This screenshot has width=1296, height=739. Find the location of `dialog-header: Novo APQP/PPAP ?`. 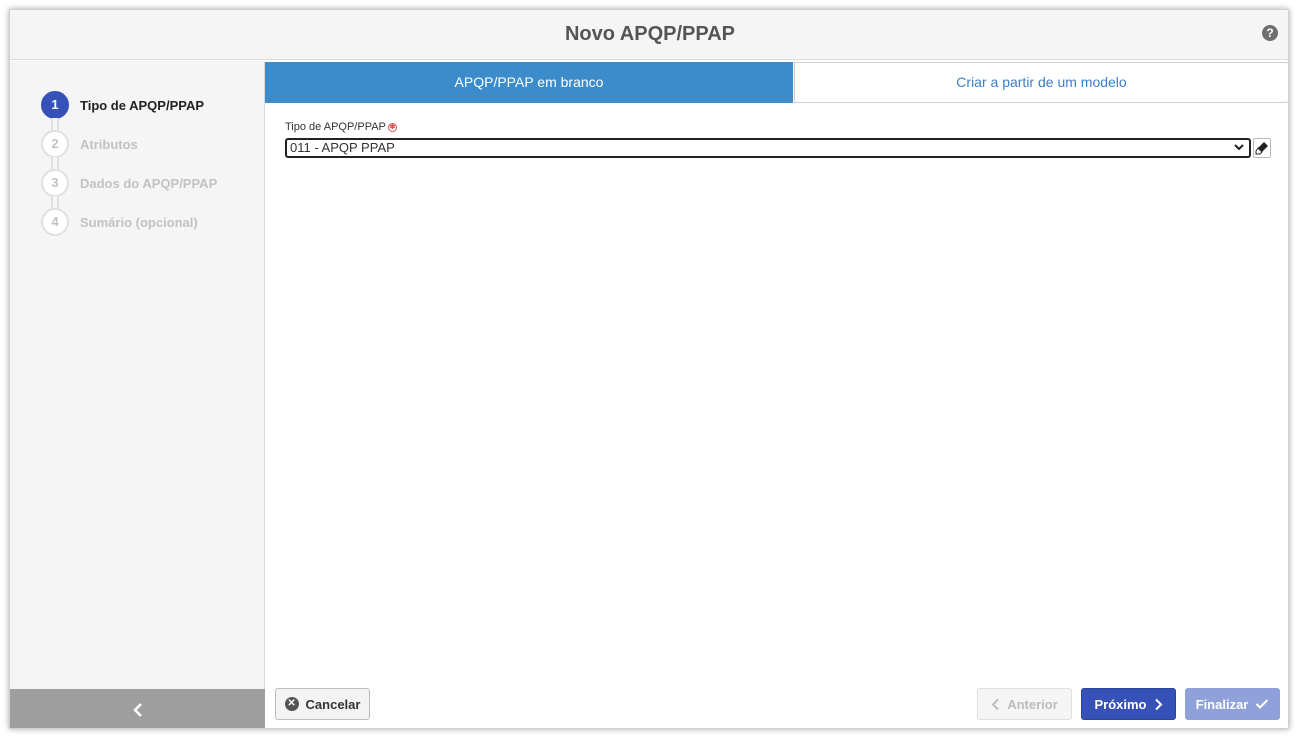

dialog-header: Novo APQP/PPAP ? is located at coordinates (649, 35).